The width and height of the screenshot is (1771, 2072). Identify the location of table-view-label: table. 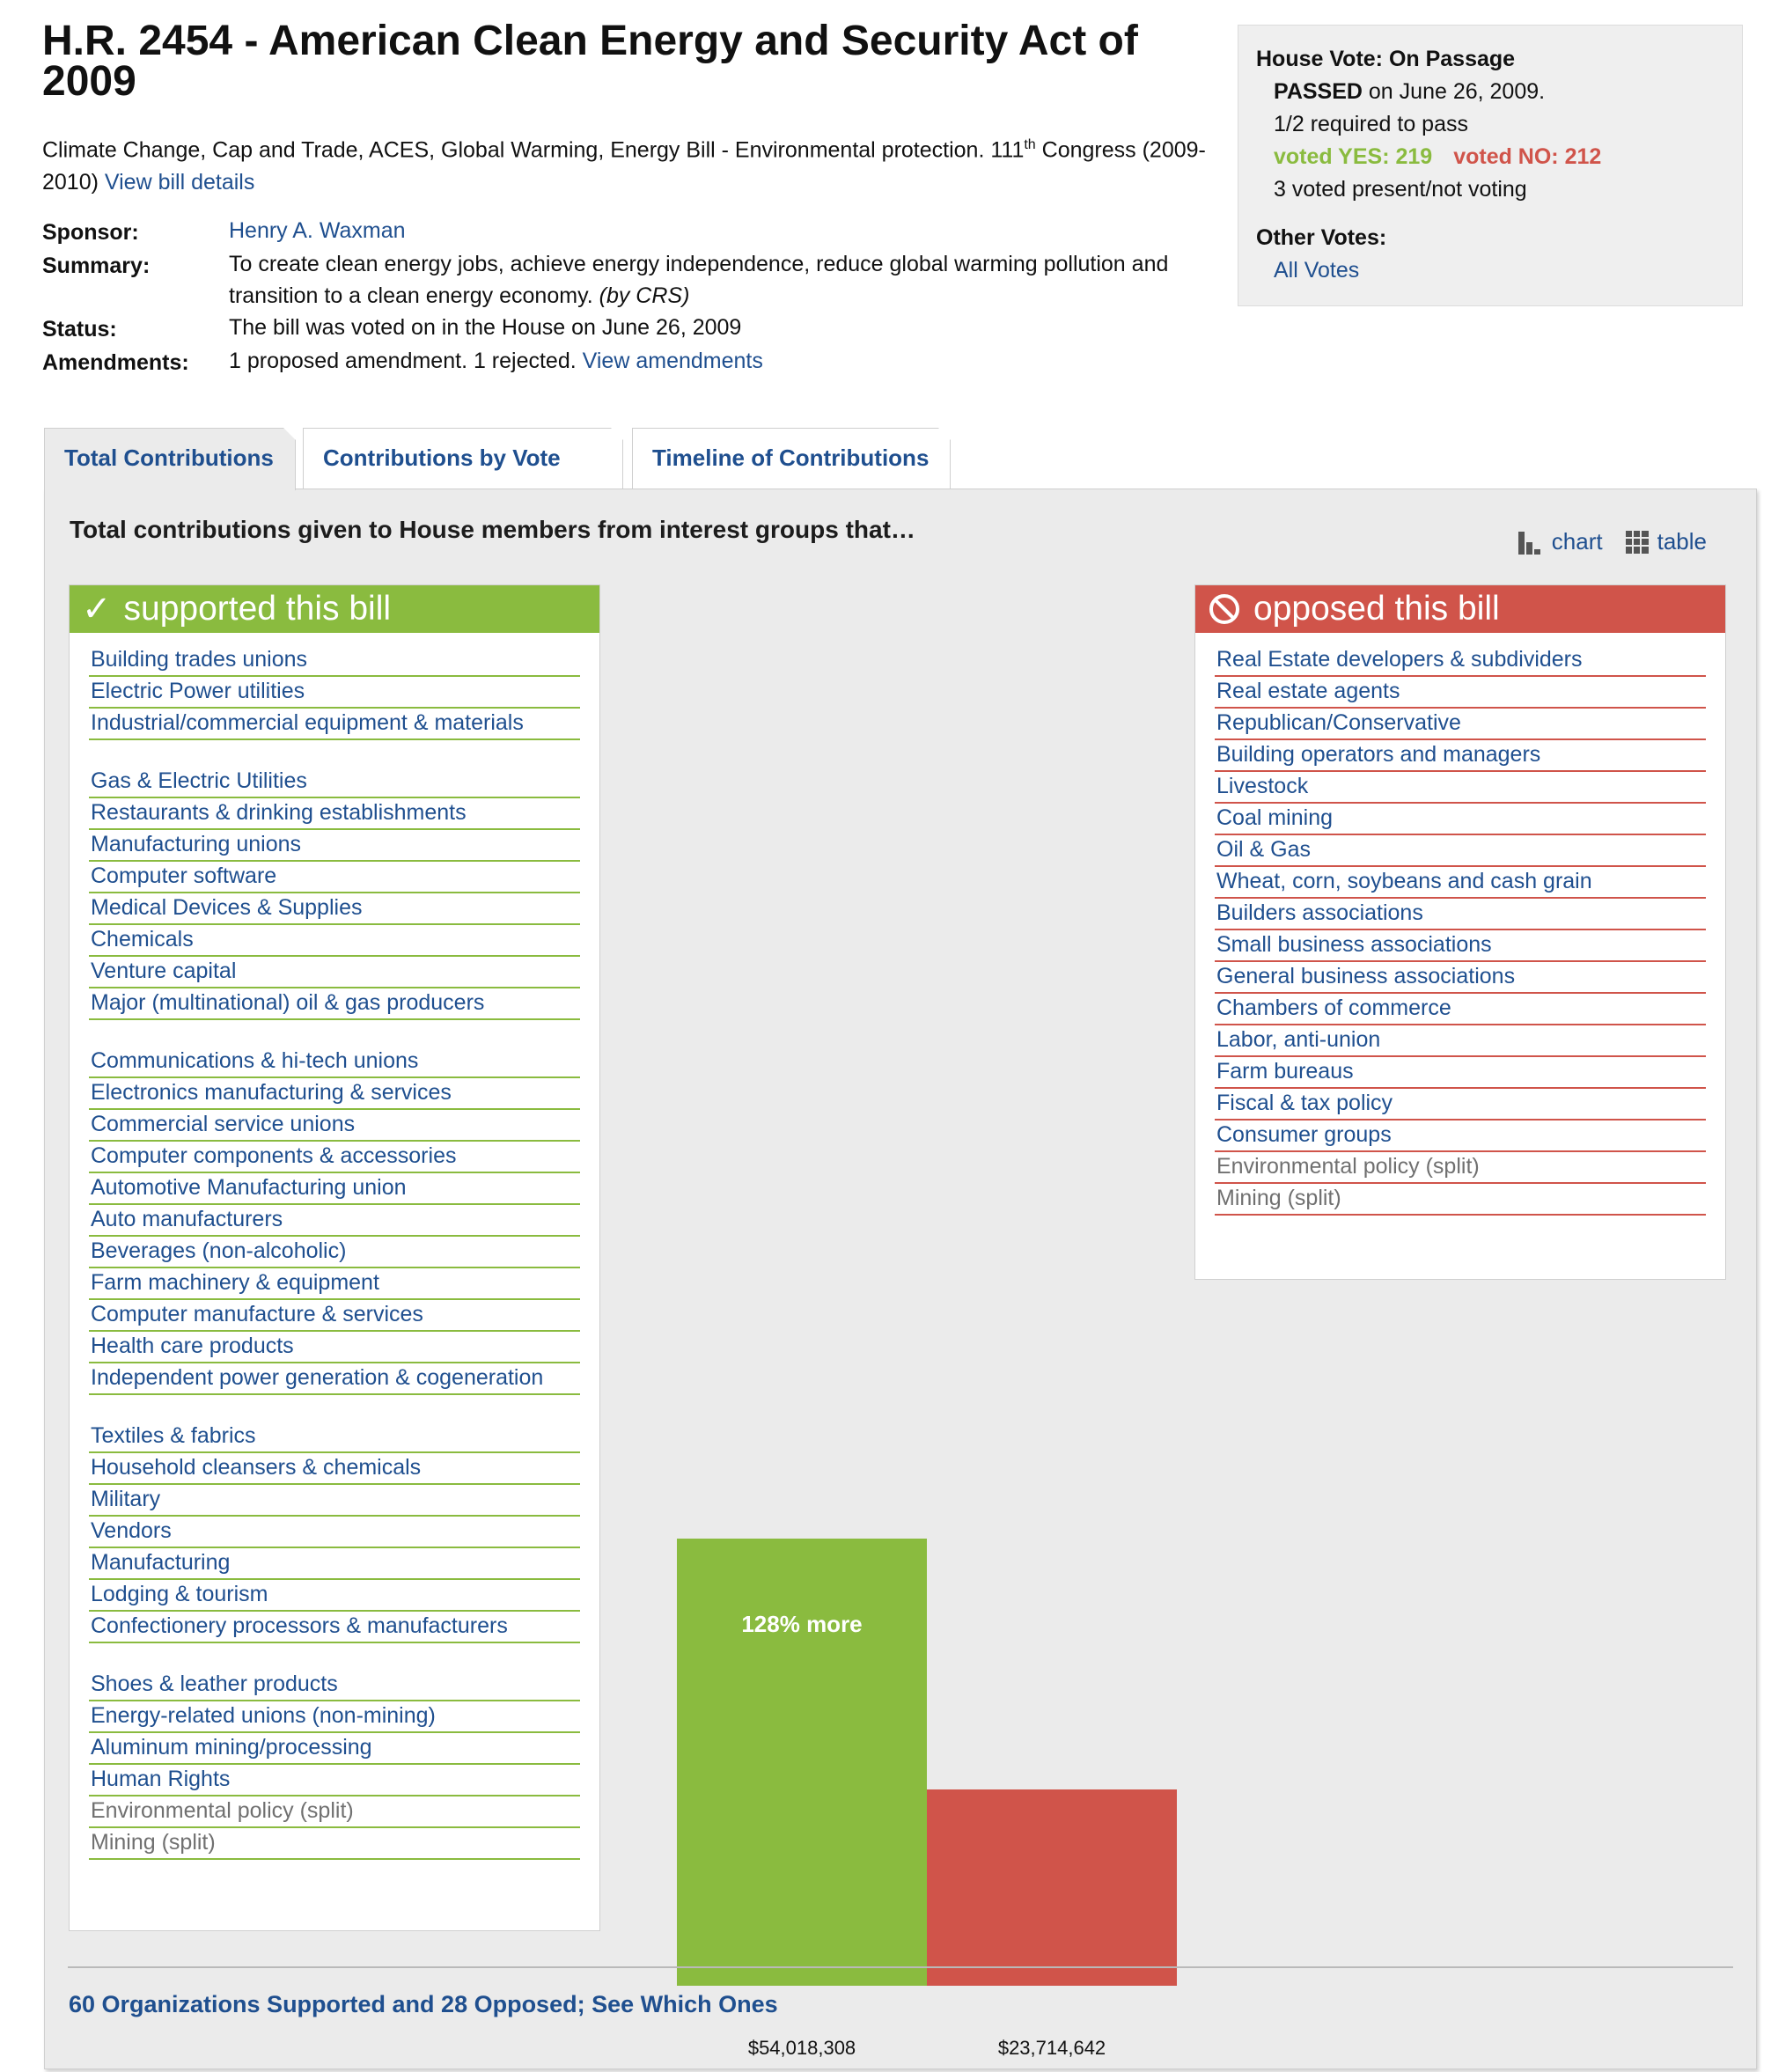
(1682, 541).